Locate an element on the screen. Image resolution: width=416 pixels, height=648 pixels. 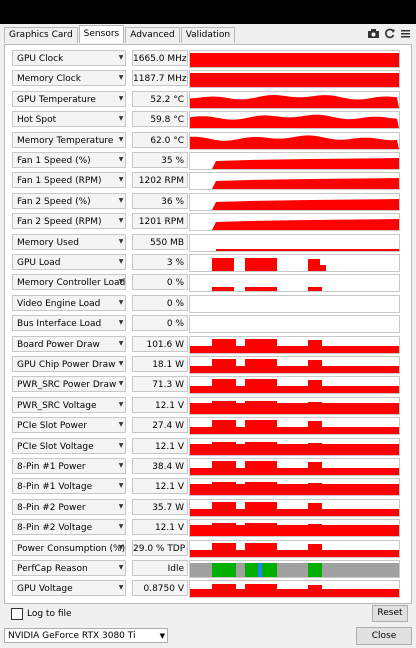
sensor-value: 1202 RPM is located at coordinates (160, 180).